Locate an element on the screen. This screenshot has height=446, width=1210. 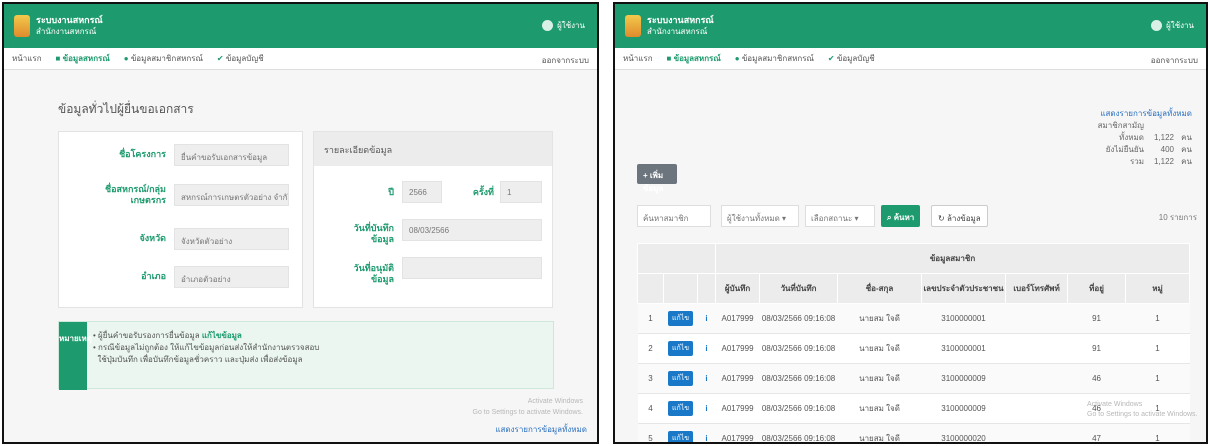
cell-recorder: A017999 is located at coordinates (737, 318).